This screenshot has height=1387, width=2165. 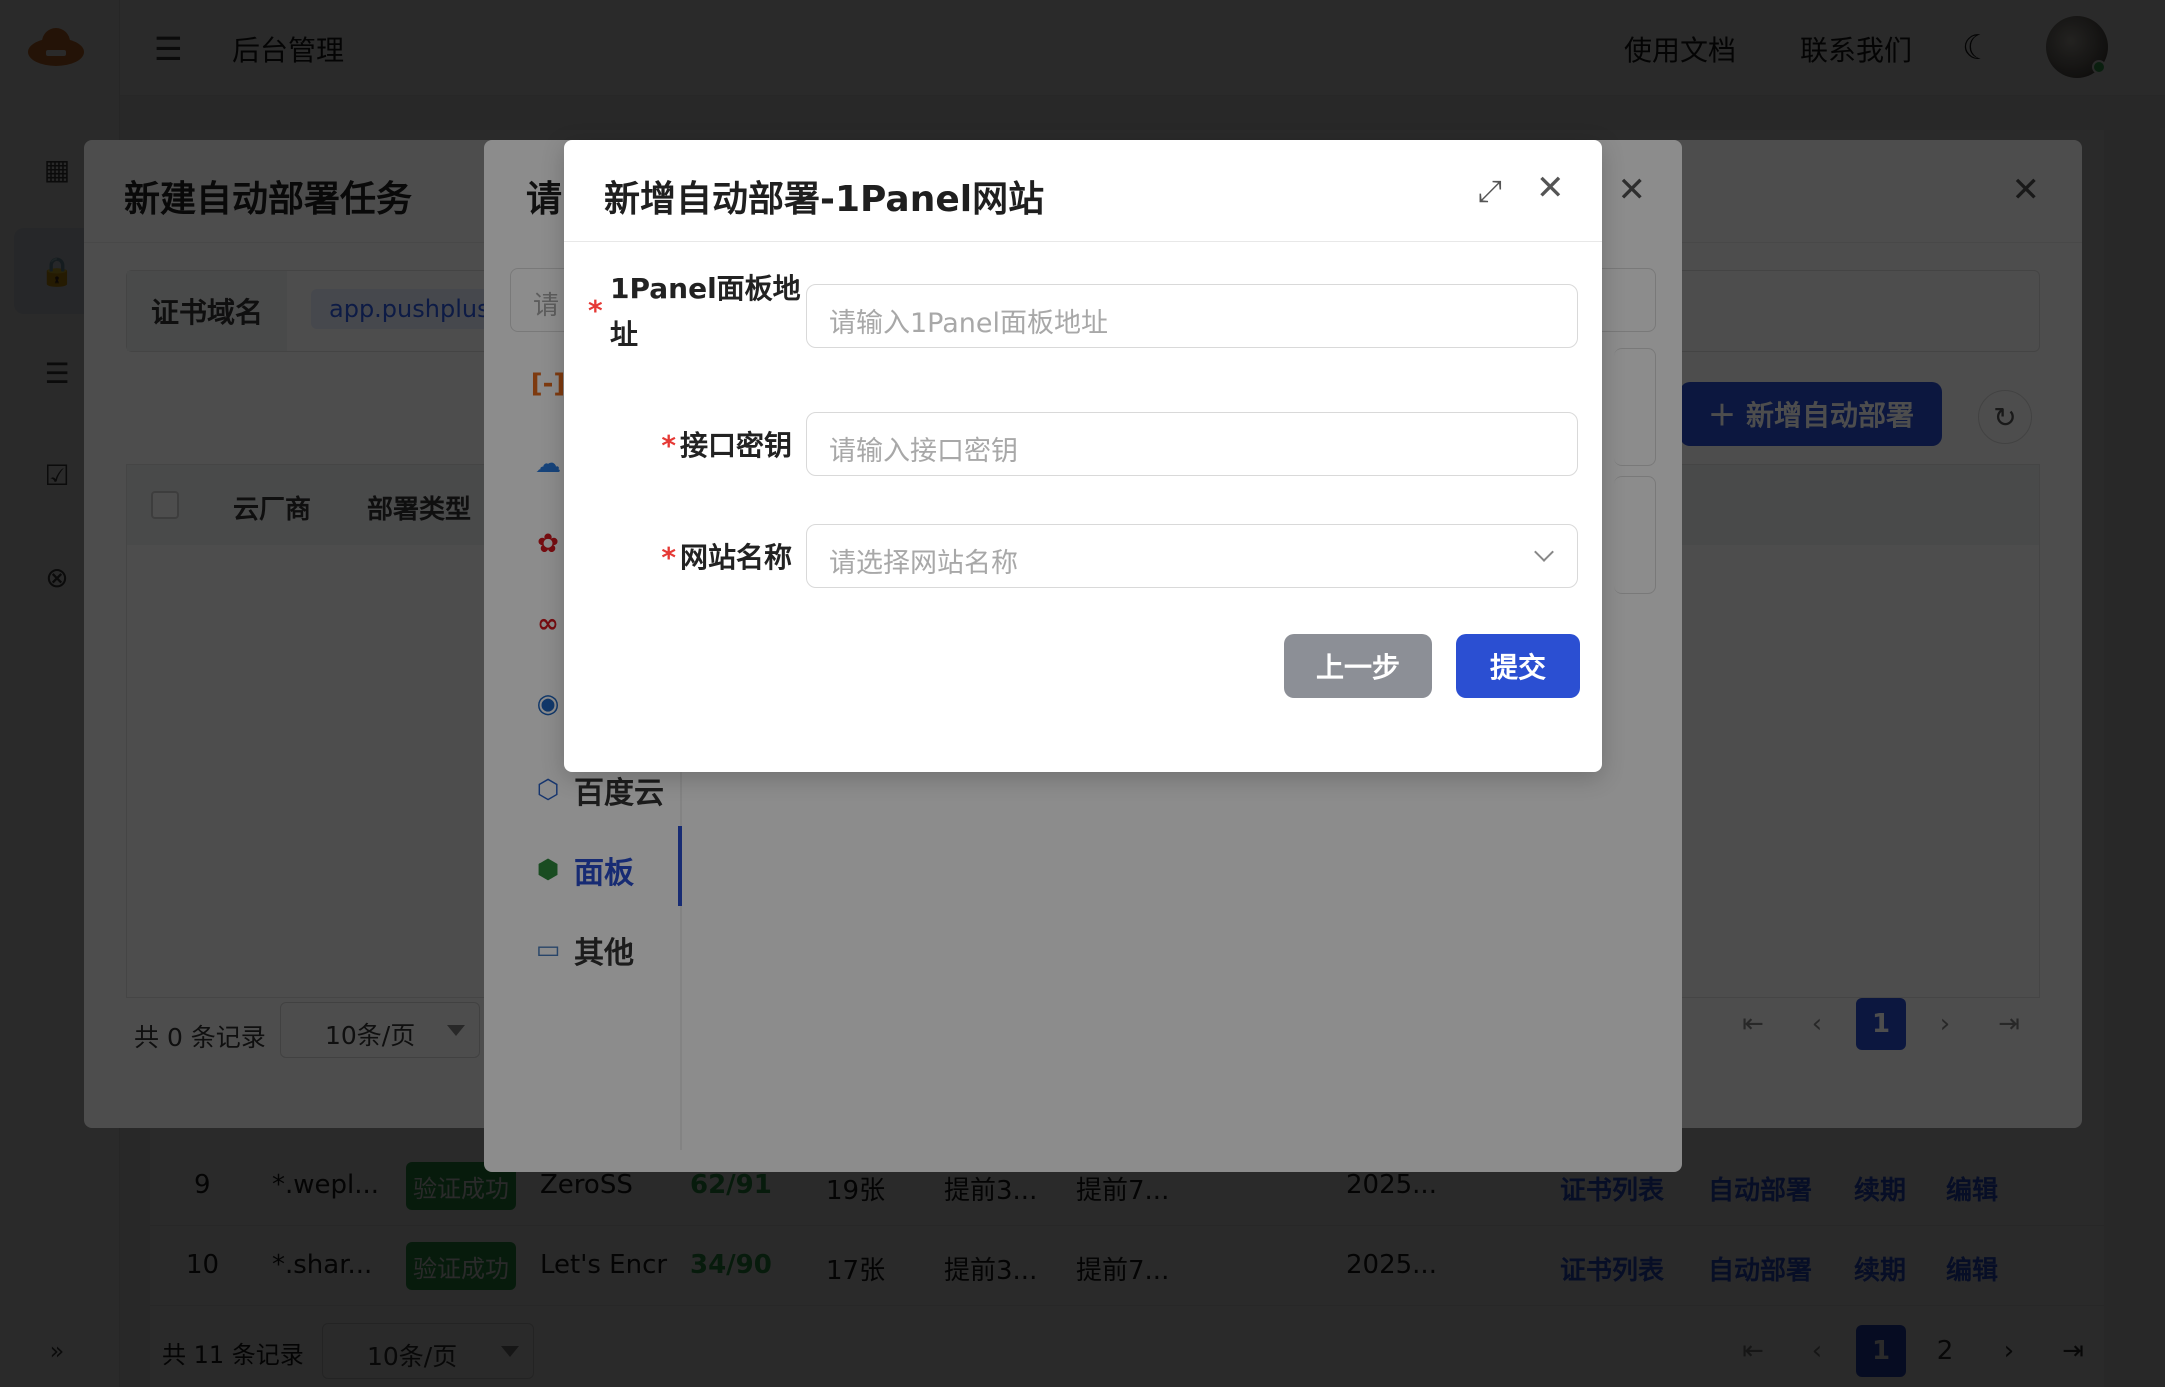 I want to click on site-name-select: 请选择网站名称, so click(x=1192, y=556).